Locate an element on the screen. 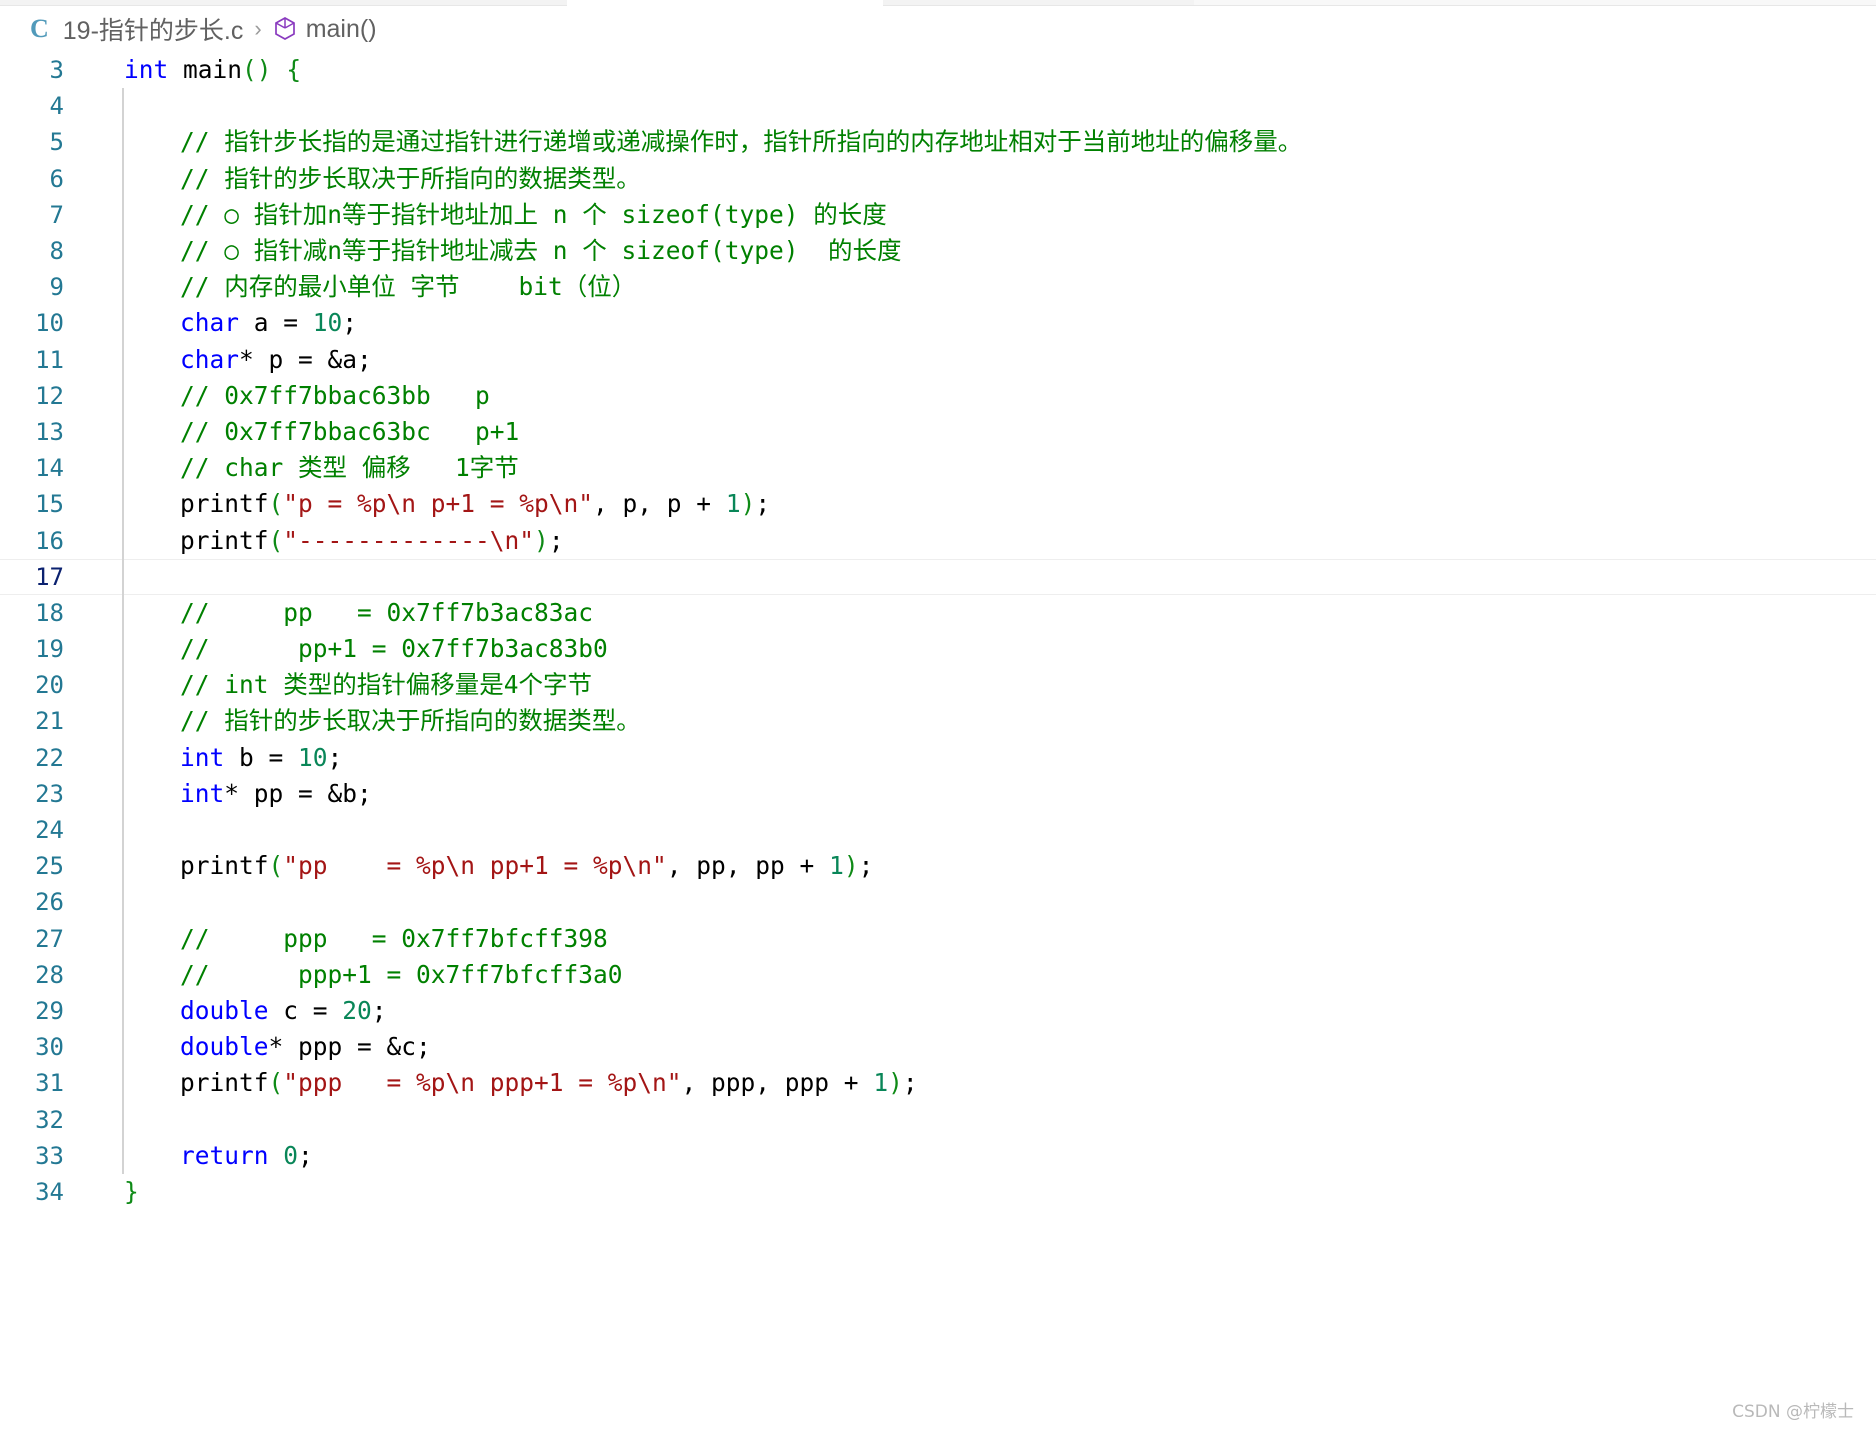 This screenshot has height=1442, width=1876. code-line-21: 21 // 指针的步长取决于所指向的数据类型。 is located at coordinates (938, 721).